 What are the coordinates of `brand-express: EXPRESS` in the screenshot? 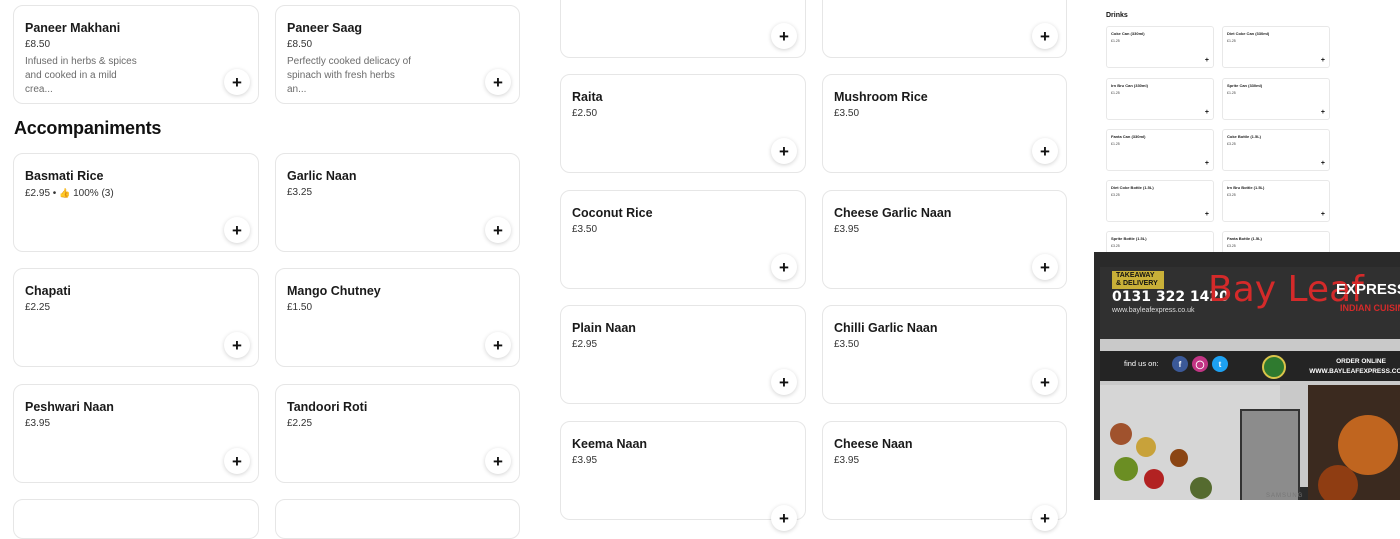 It's located at (1368, 289).